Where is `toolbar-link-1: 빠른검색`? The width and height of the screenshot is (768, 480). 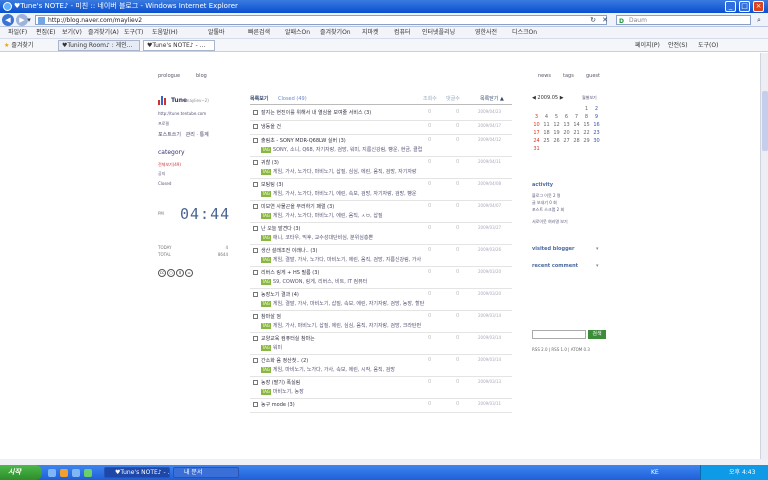 toolbar-link-1: 빠른검색 is located at coordinates (259, 33).